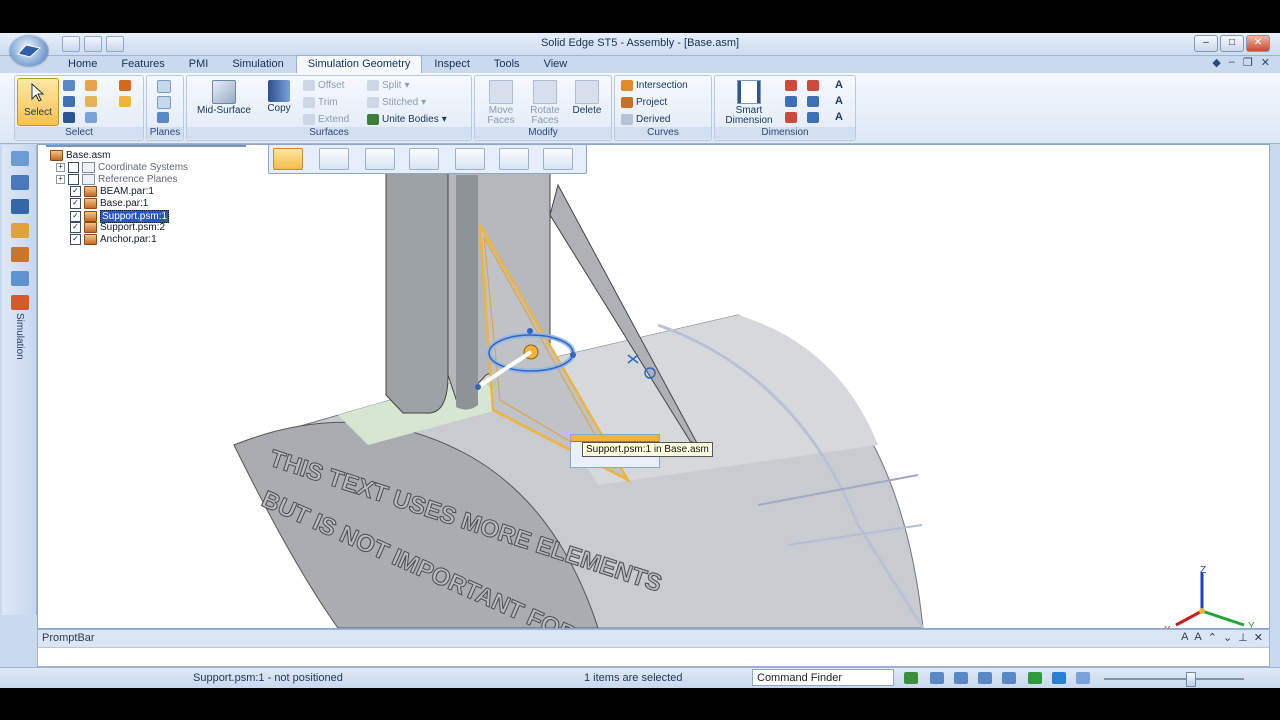 This screenshot has height=720, width=1280. What do you see at coordinates (20, 158) in the screenshot?
I see `pathfinder-tab-icon` at bounding box center [20, 158].